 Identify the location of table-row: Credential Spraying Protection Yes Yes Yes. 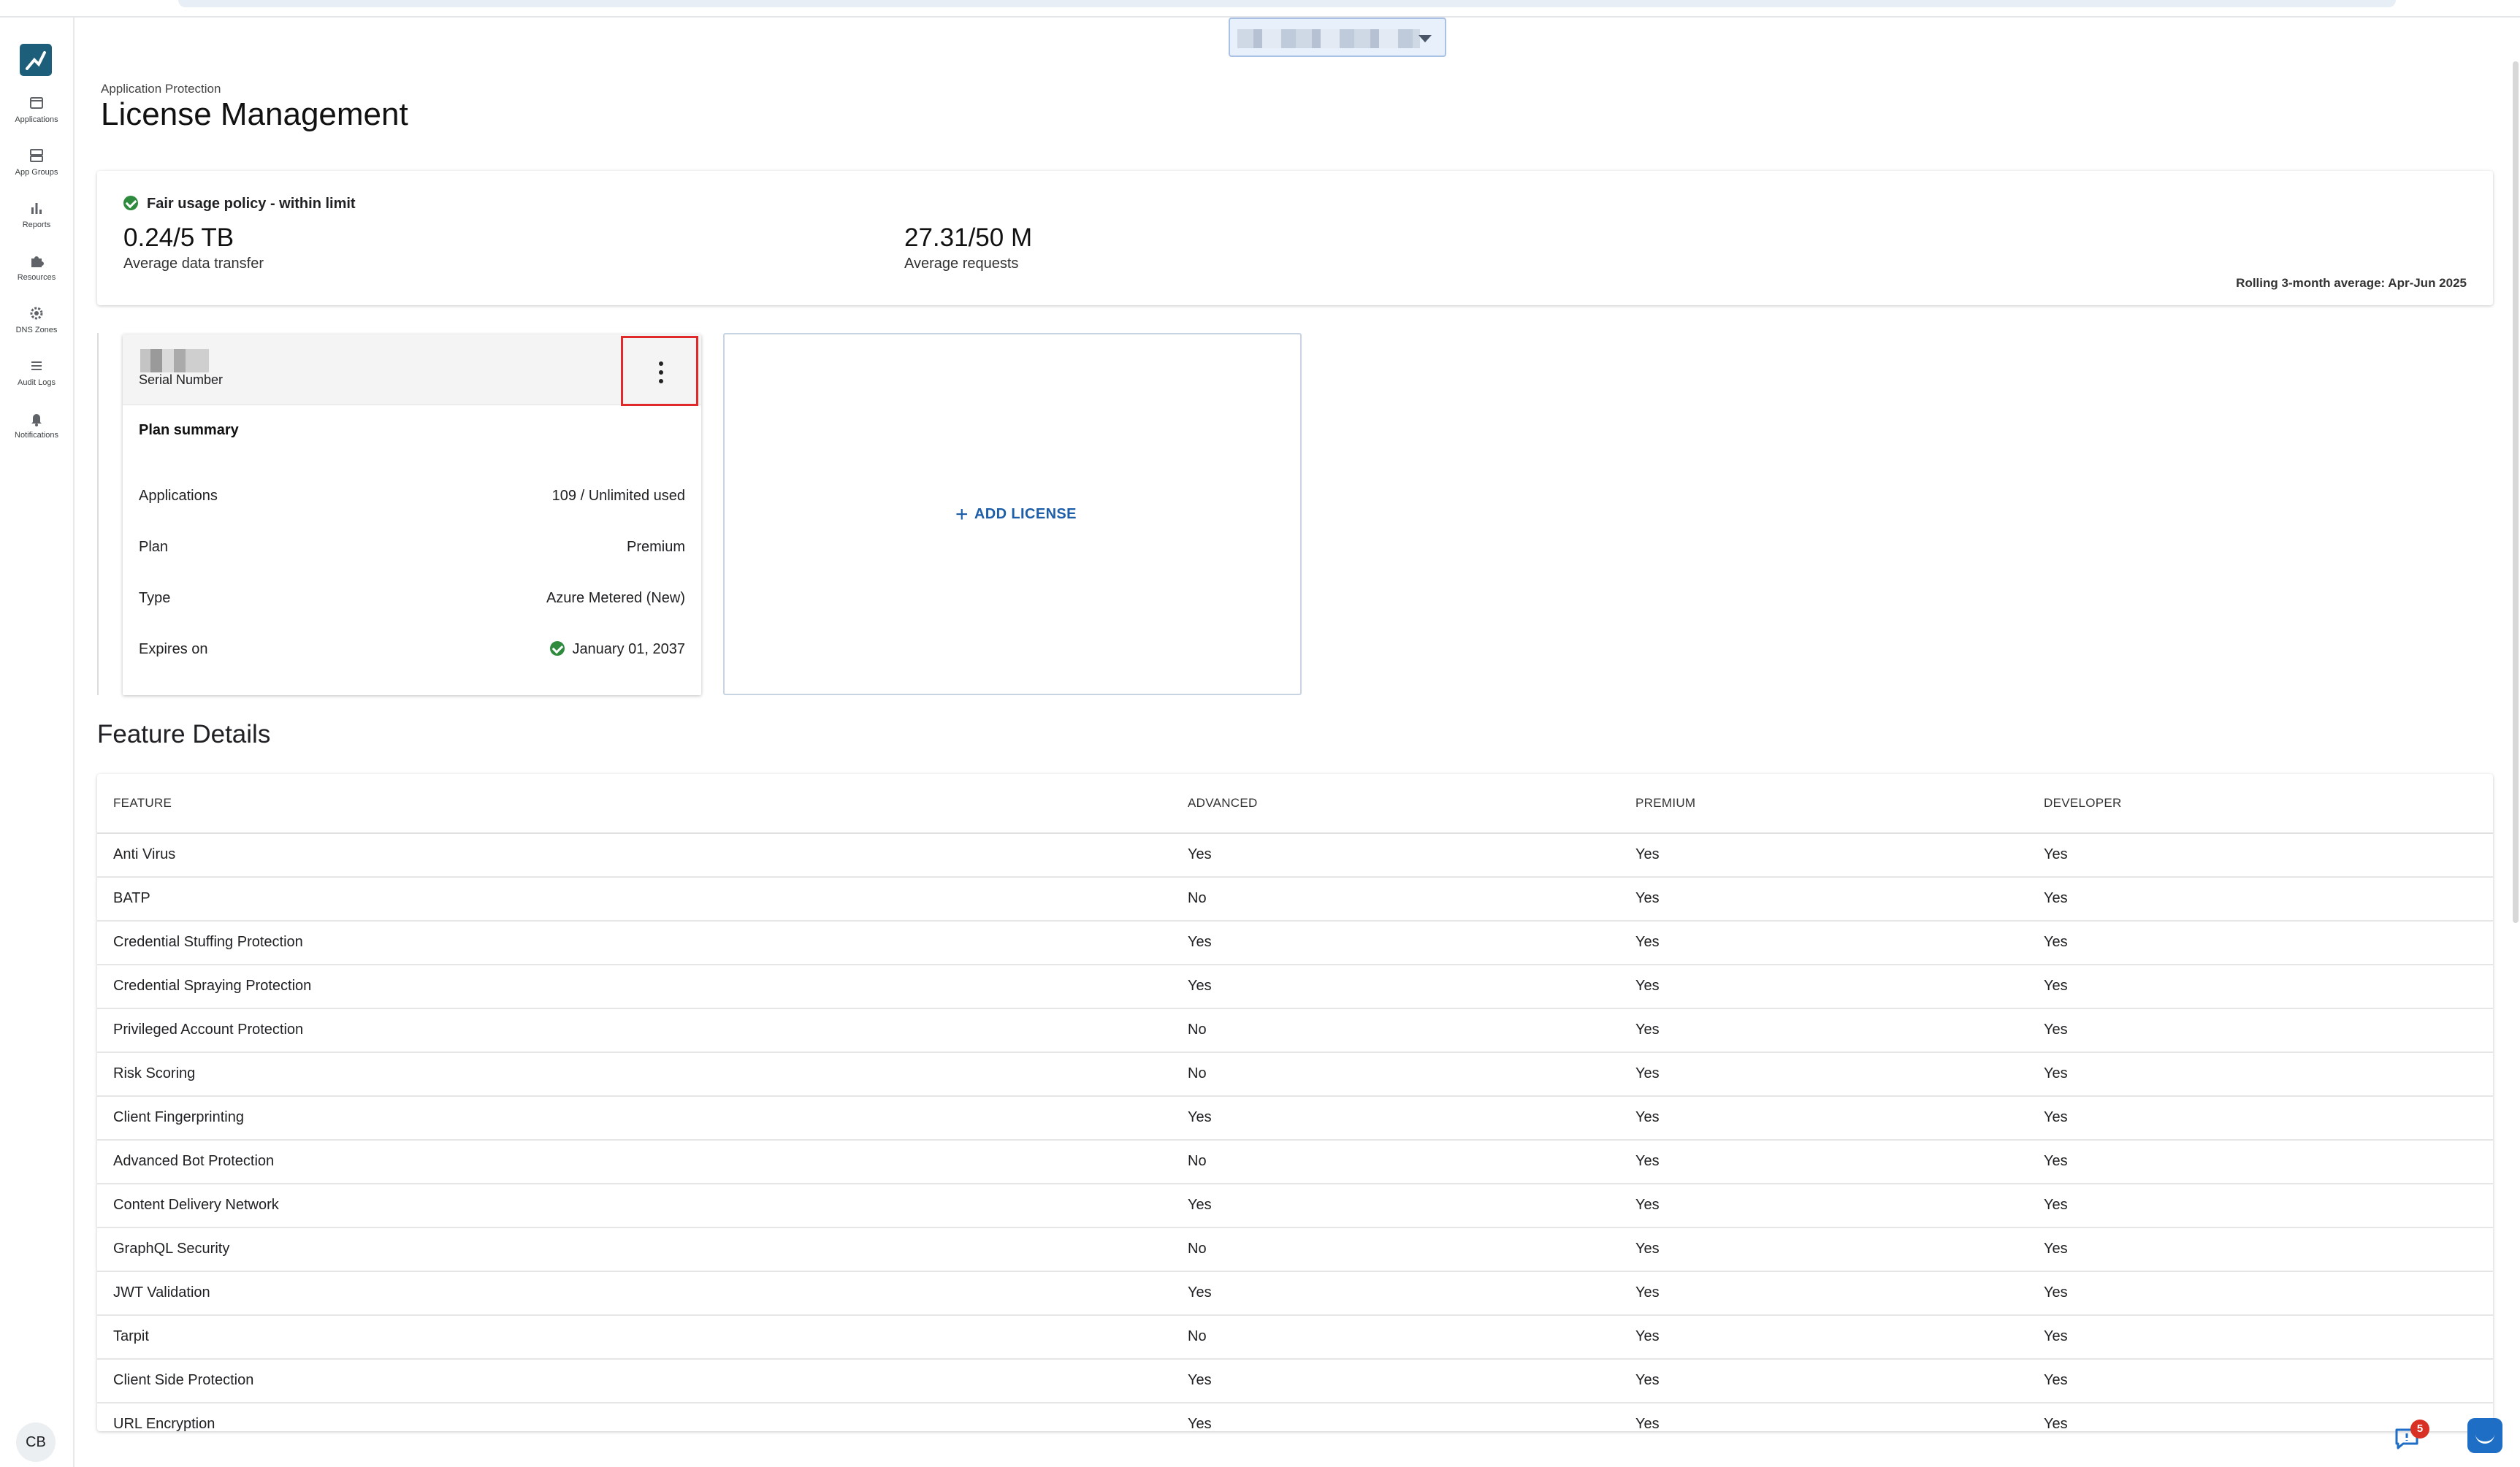
(1295, 987).